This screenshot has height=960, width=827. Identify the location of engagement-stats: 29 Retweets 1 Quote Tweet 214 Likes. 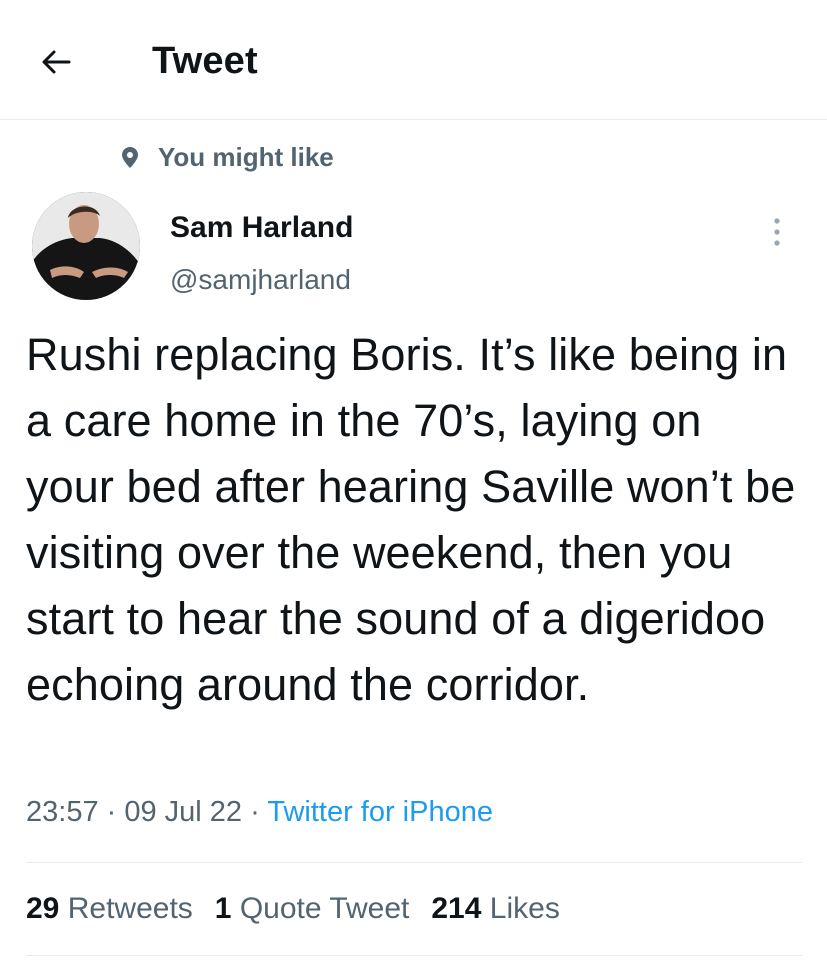
(293, 909).